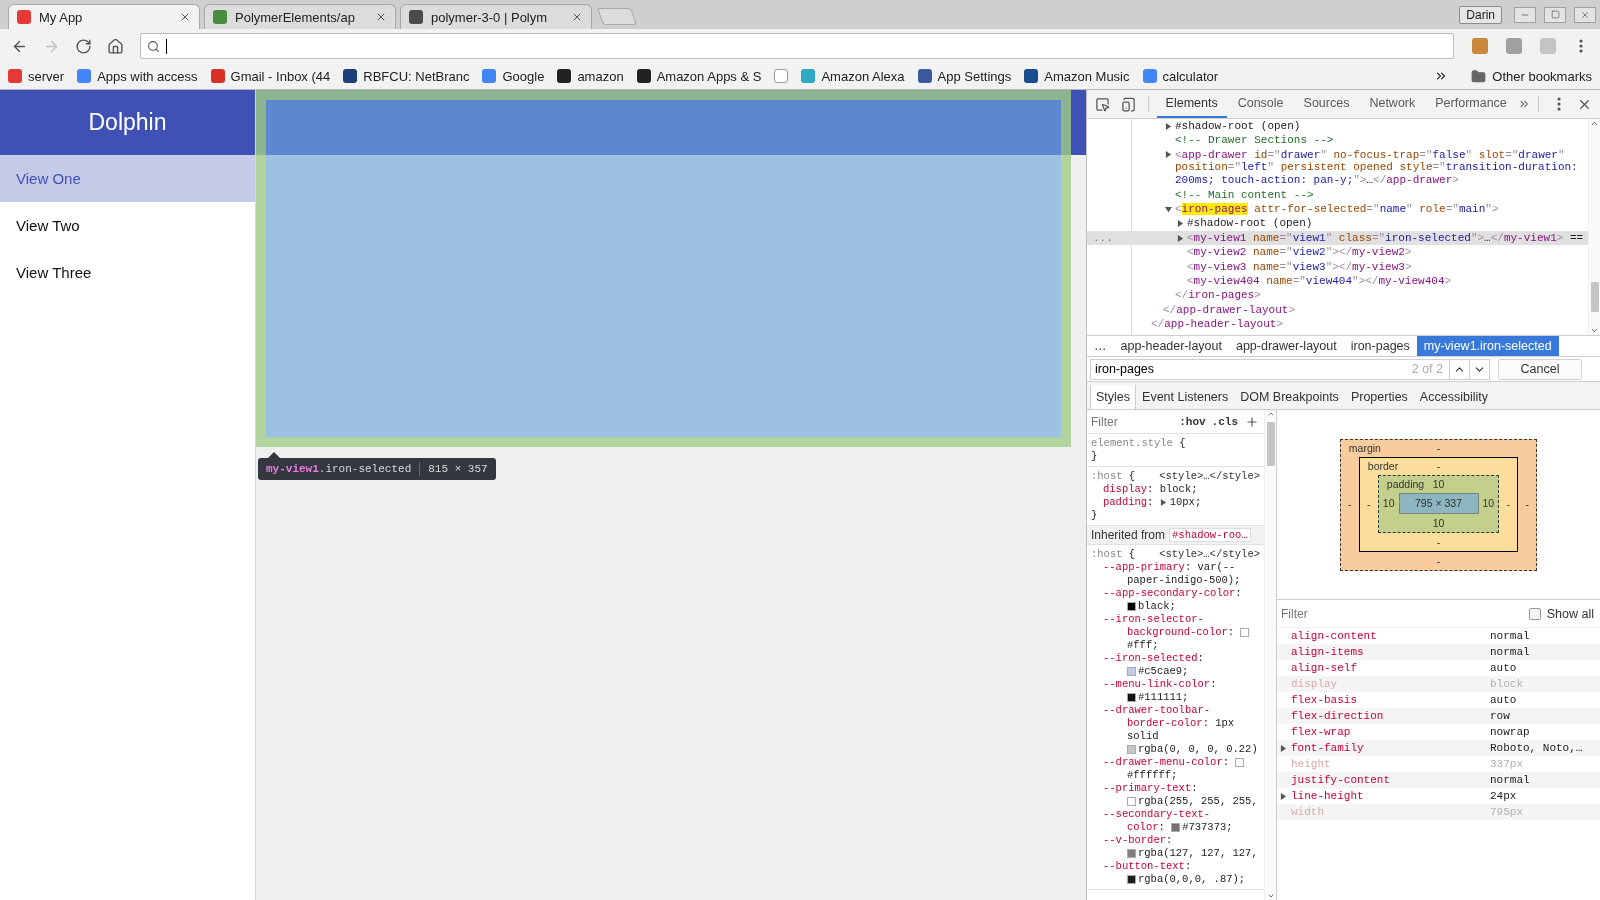 The image size is (1600, 900). Describe the element at coordinates (590, 76) in the screenshot. I see `bookmark-link: amazon` at that location.